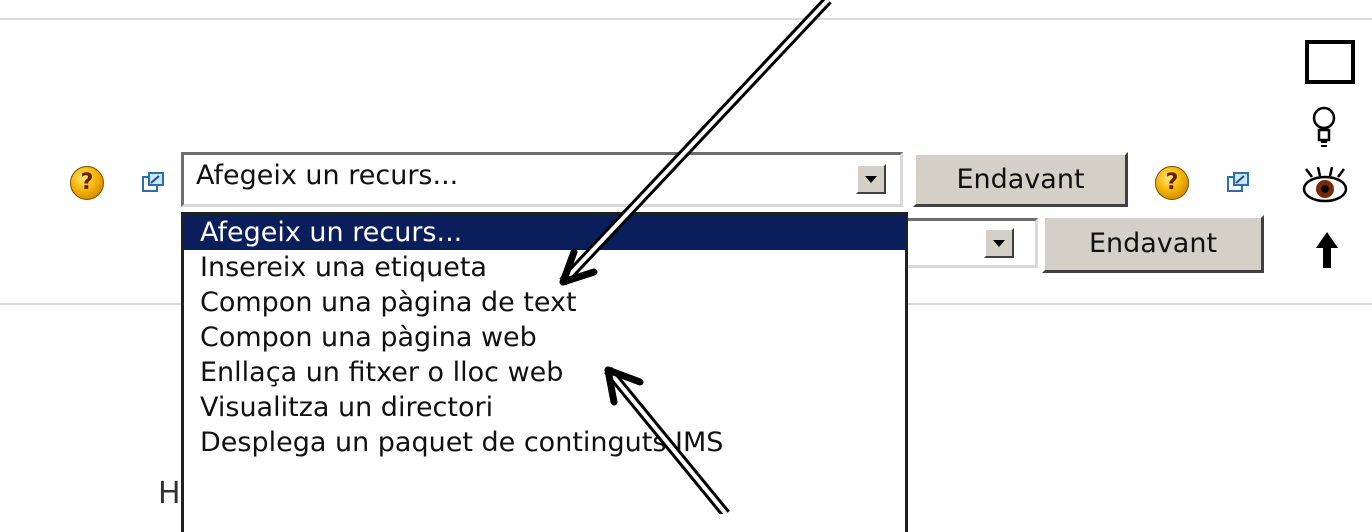  What do you see at coordinates (1325, 186) in the screenshot?
I see `eye-icon` at bounding box center [1325, 186].